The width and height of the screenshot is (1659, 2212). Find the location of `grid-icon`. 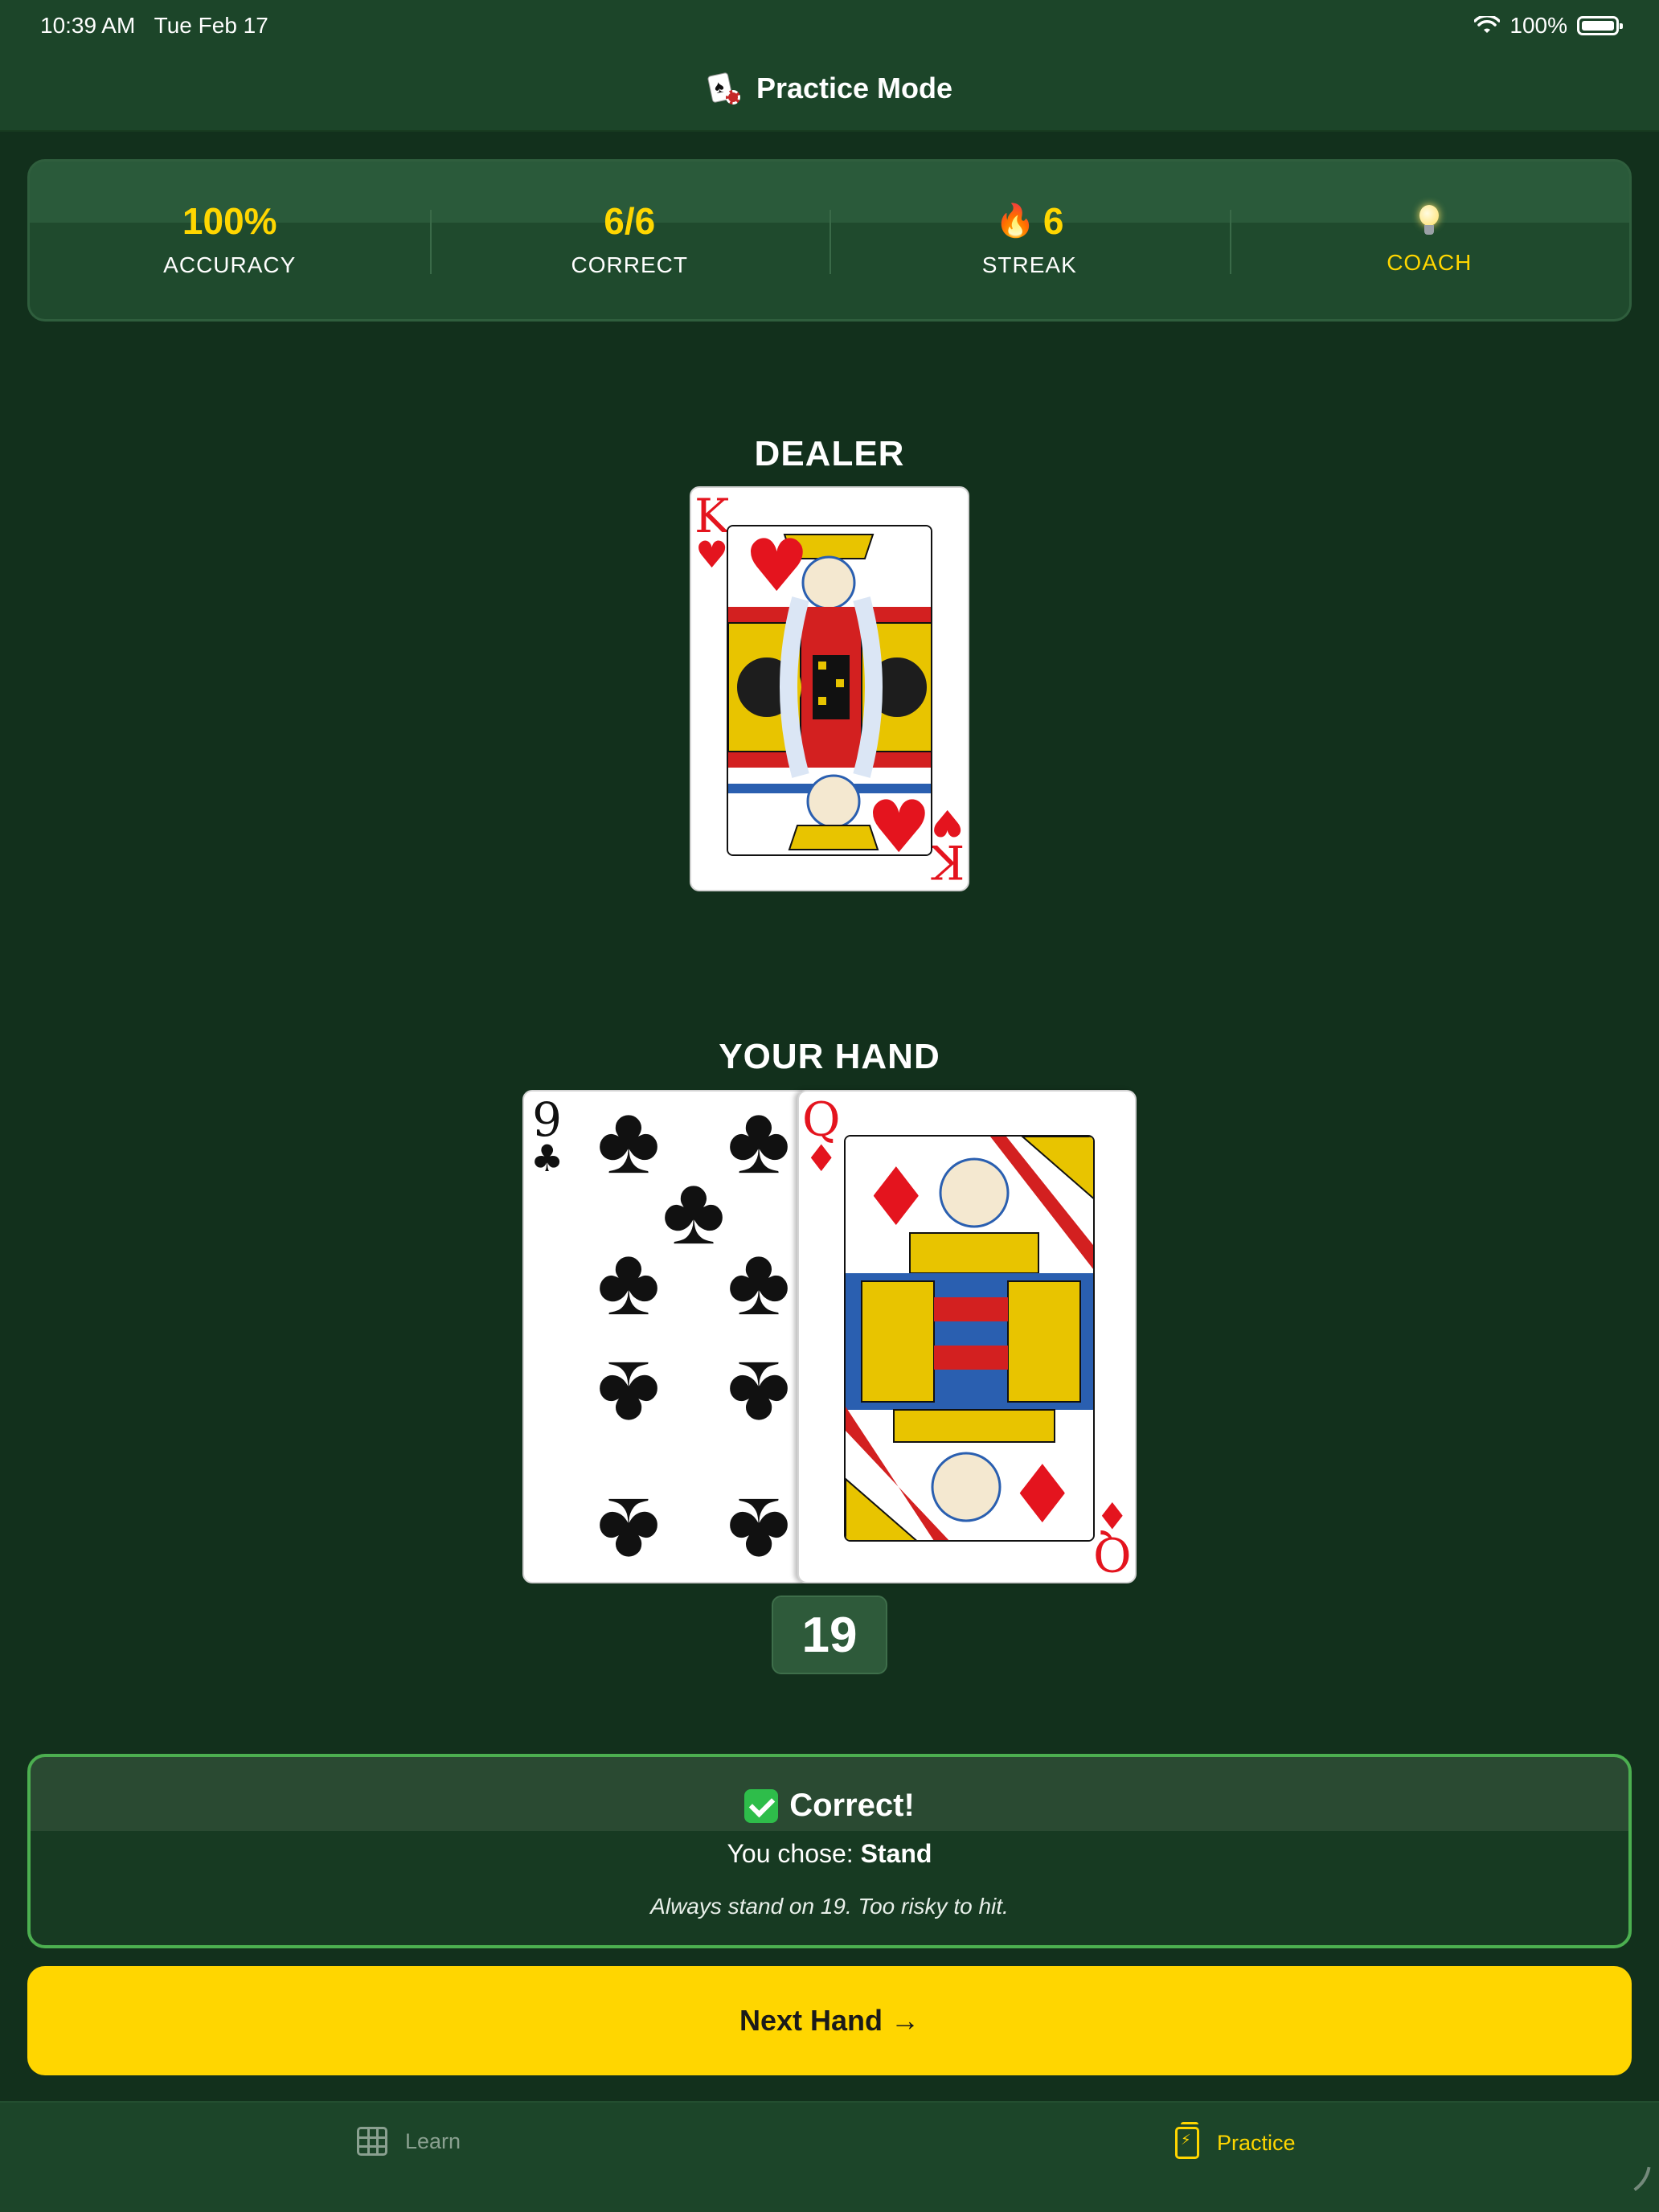

grid-icon is located at coordinates (372, 2141).